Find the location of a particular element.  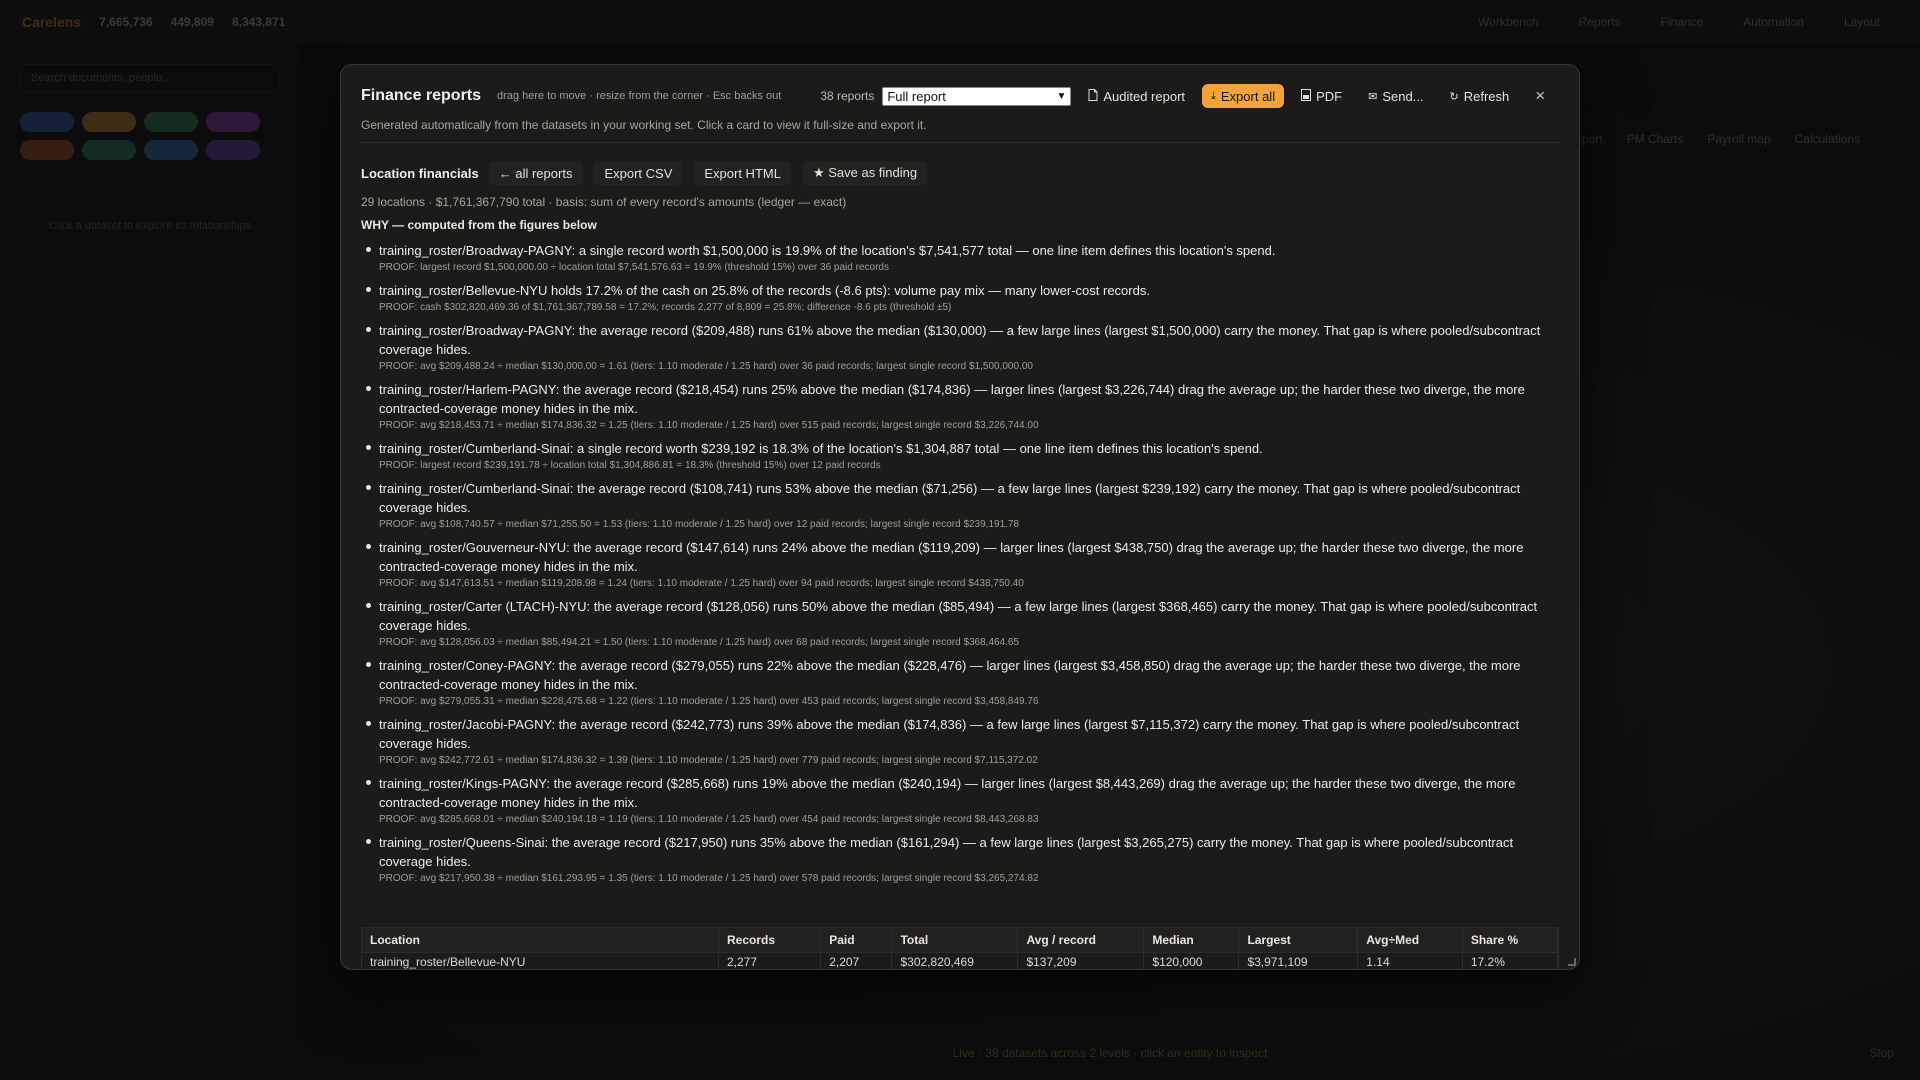

pdf-button: PDF is located at coordinates (1322, 96).